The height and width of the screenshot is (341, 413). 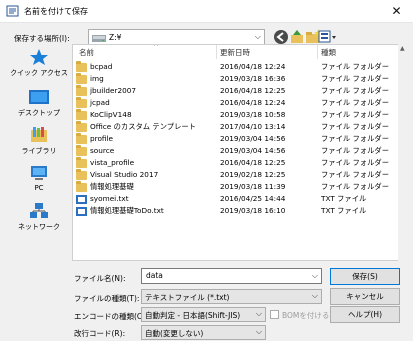 What do you see at coordinates (328, 52) in the screenshot?
I see `column-header-type: 種類` at bounding box center [328, 52].